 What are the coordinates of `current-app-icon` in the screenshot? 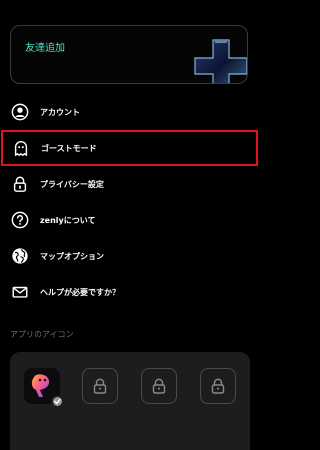 It's located at (44, 388).